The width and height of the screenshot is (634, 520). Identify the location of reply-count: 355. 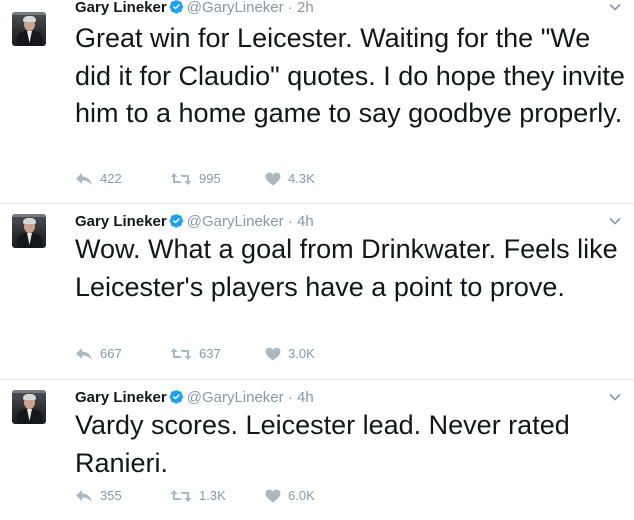
(111, 495).